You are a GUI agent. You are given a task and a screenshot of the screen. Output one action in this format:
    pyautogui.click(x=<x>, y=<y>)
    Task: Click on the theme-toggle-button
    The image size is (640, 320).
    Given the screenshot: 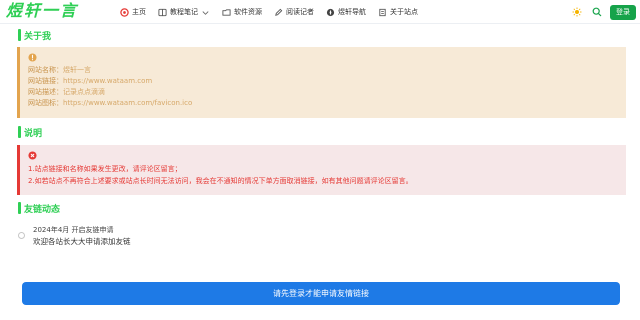 What is the action you would take?
    pyautogui.click(x=577, y=12)
    